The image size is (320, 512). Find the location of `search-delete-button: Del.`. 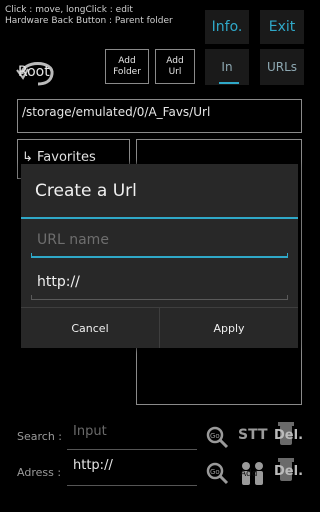

search-delete-button: Del. is located at coordinates (288, 435).